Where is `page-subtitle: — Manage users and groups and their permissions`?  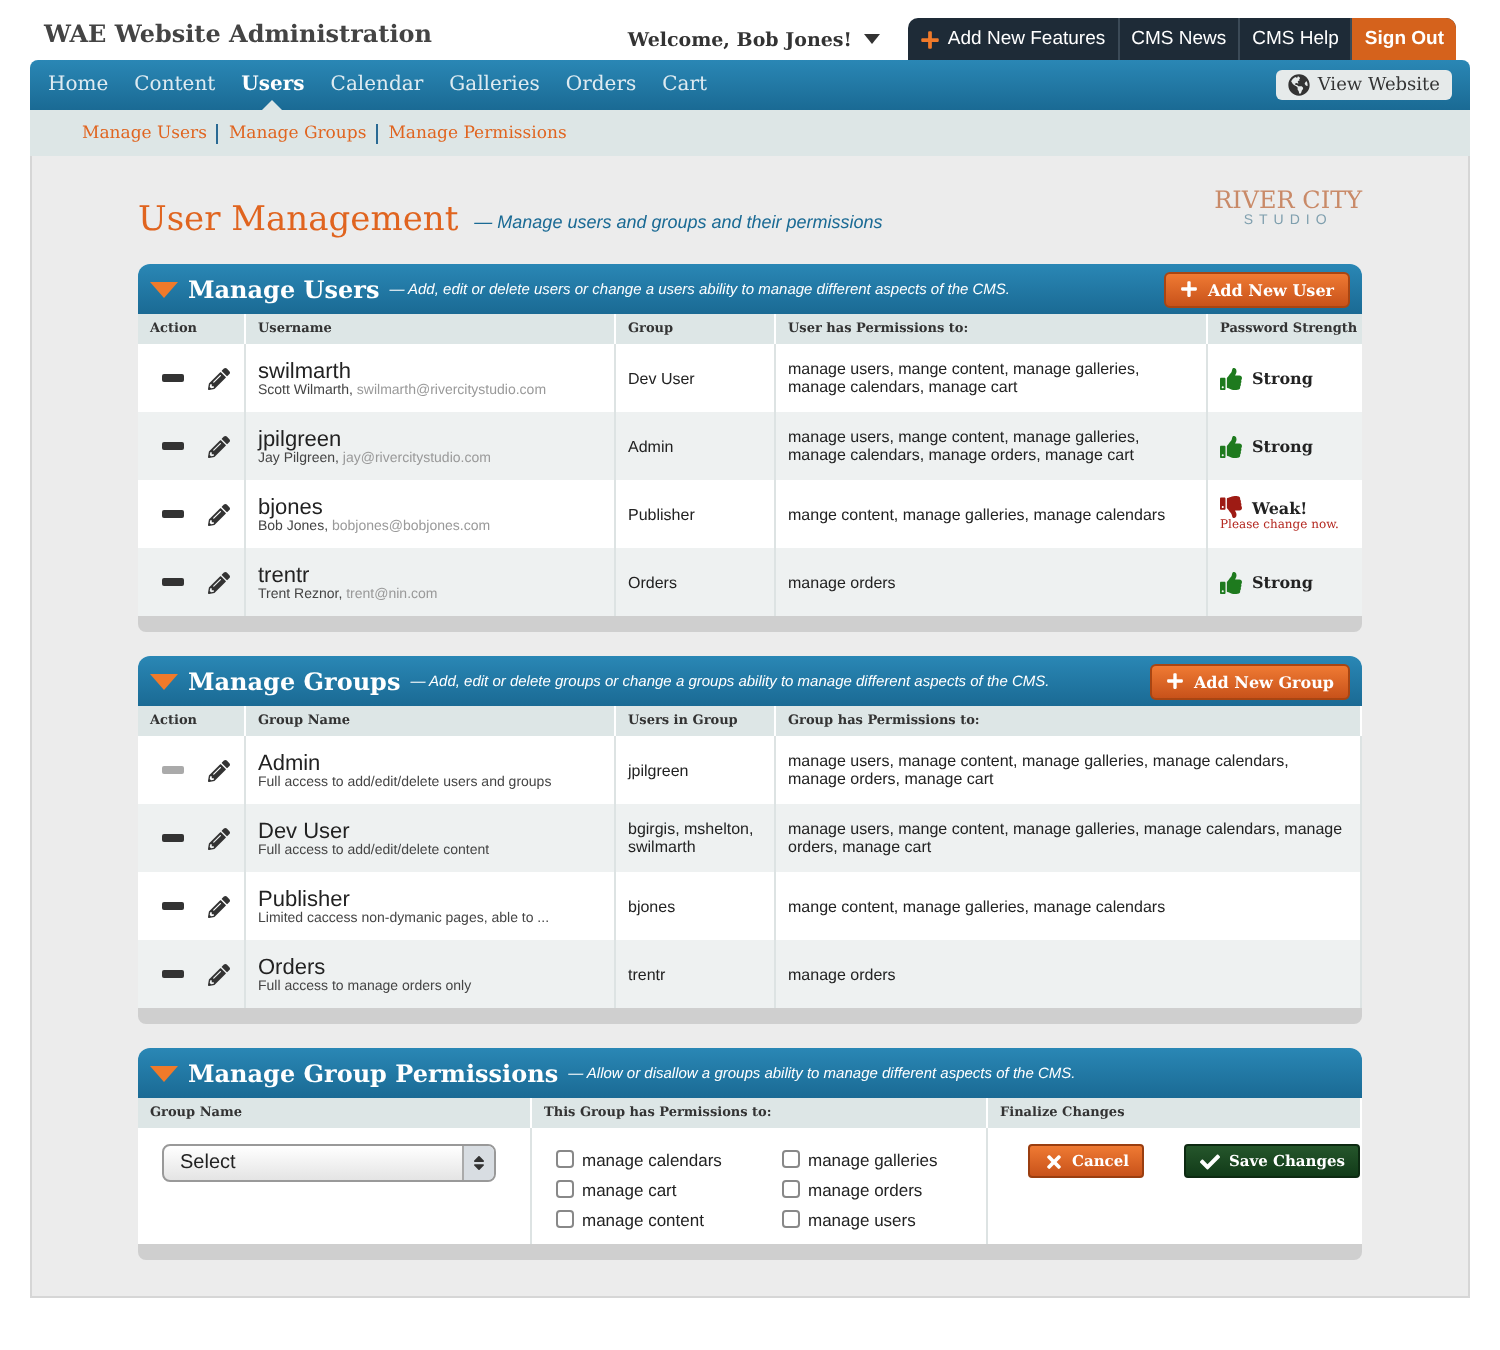
page-subtitle: — Manage users and groups and their permissions is located at coordinates (678, 222).